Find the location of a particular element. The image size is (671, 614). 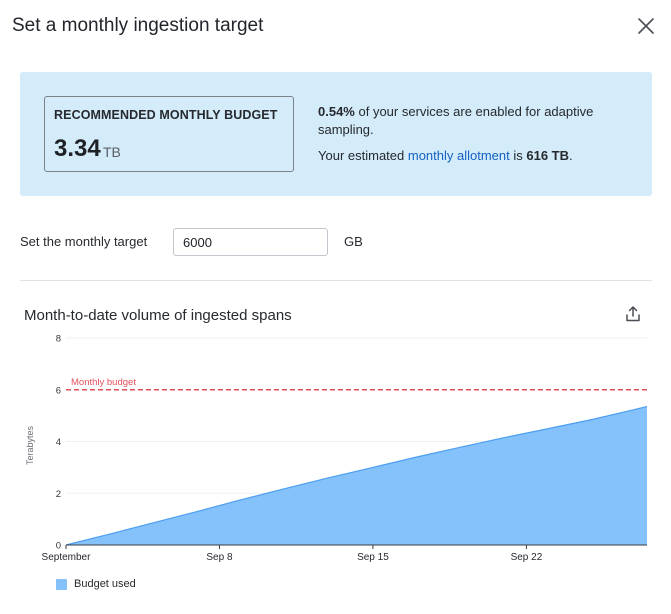

y-axis-label: Terabytes is located at coordinates (30, 445).